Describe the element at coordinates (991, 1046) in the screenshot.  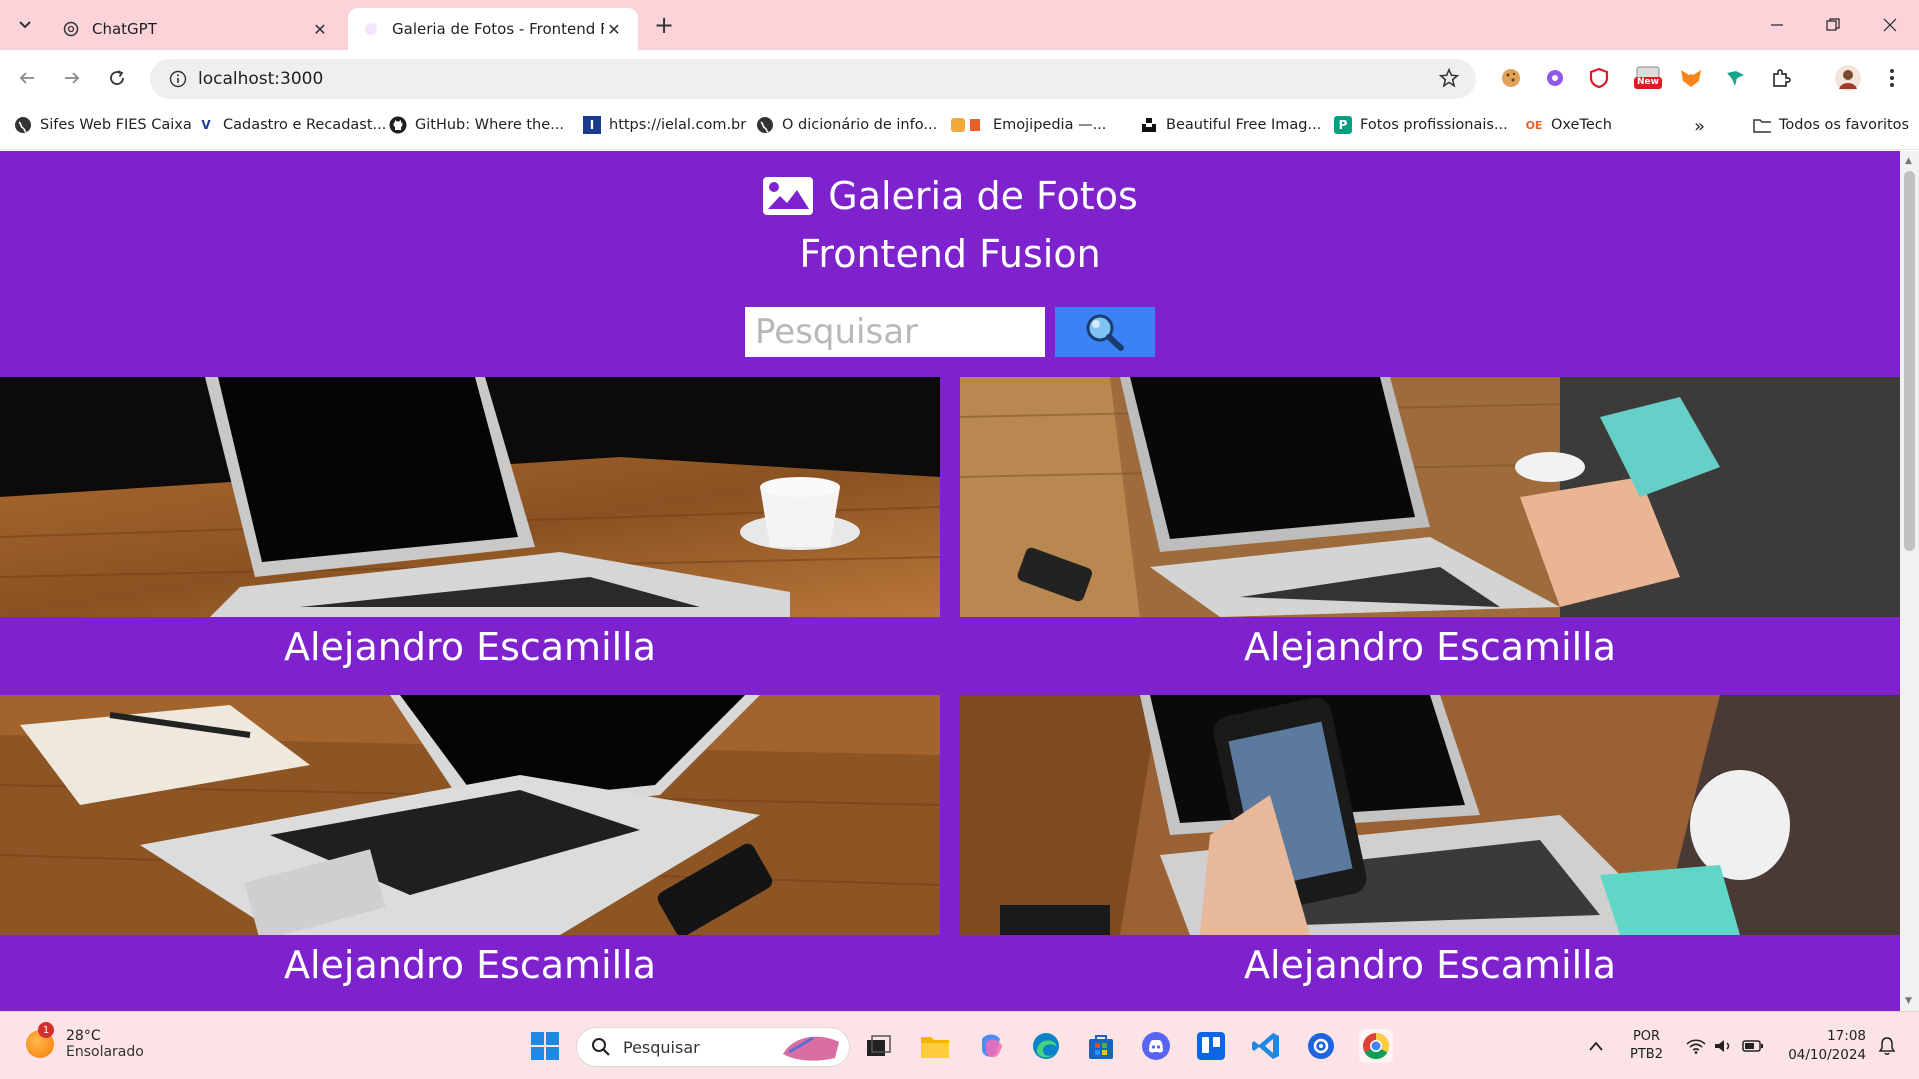
I see `copilot-icon` at that location.